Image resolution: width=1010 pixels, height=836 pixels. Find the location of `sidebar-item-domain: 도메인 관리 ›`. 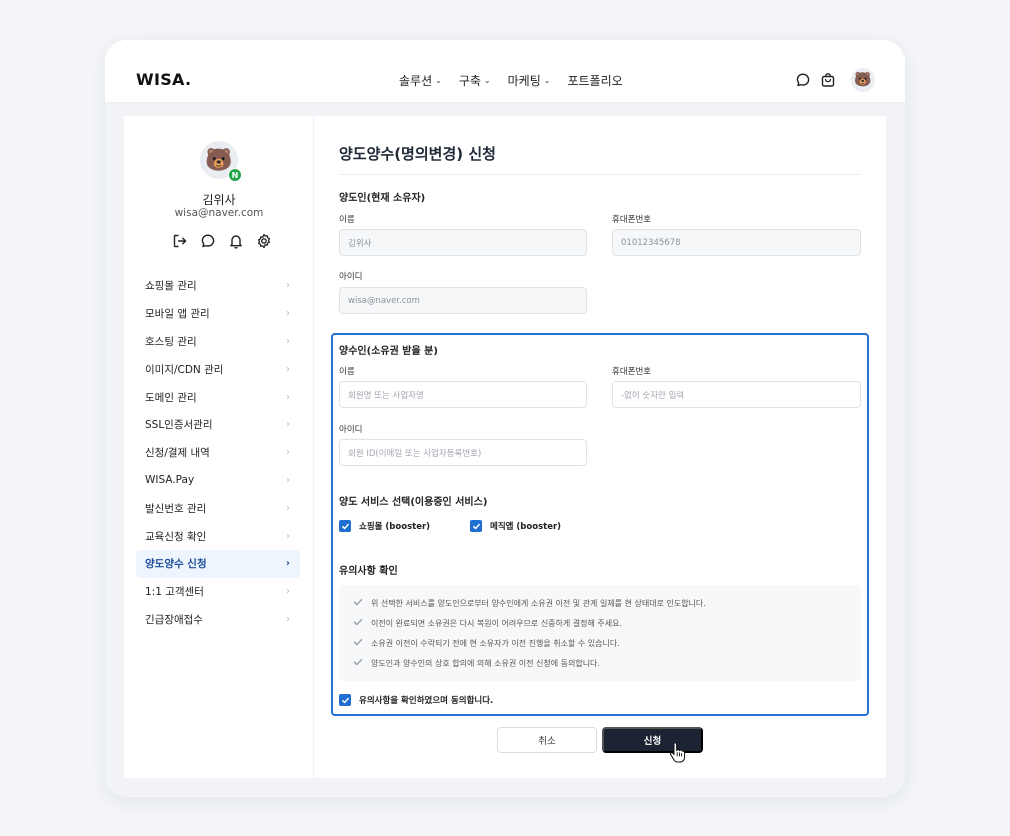

sidebar-item-domain: 도메인 관리 › is located at coordinates (218, 397).